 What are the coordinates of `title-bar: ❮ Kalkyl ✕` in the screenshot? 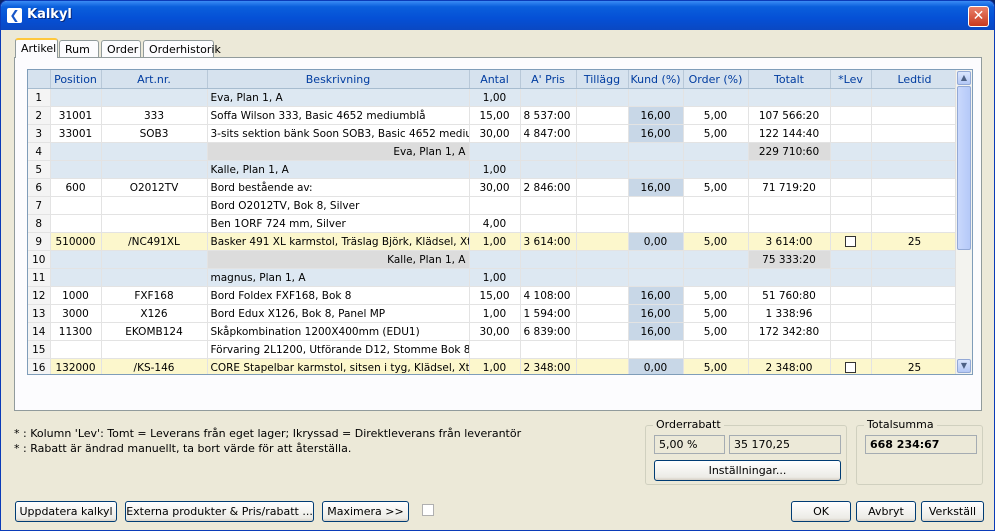 It's located at (497, 15).